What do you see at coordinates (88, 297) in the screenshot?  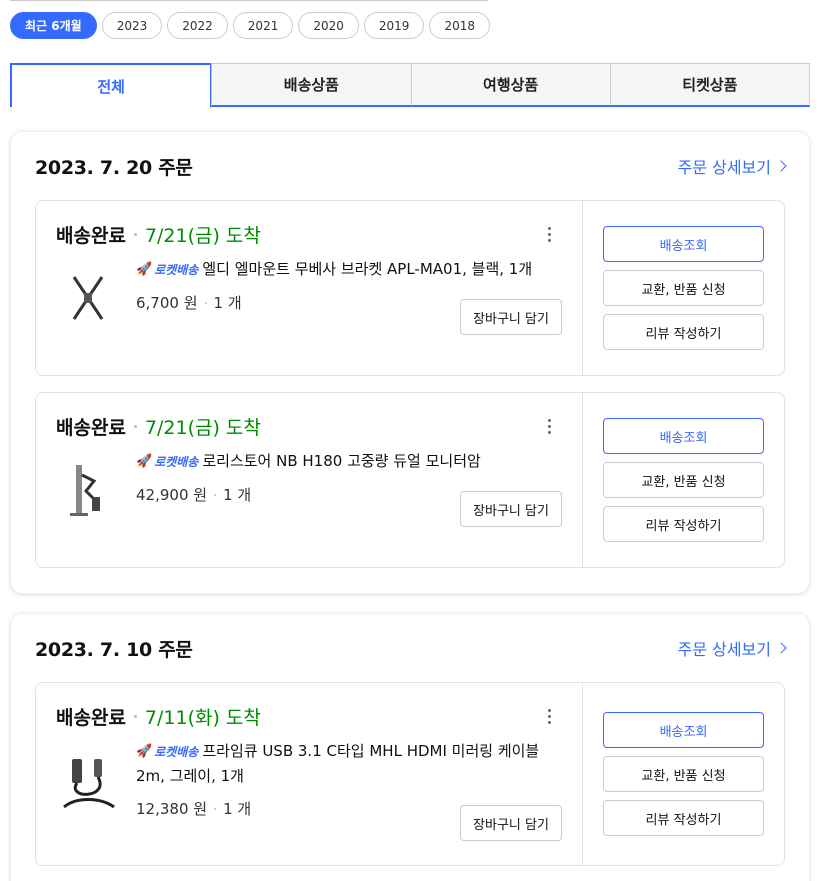 I see `monitor-bracket-thumb` at bounding box center [88, 297].